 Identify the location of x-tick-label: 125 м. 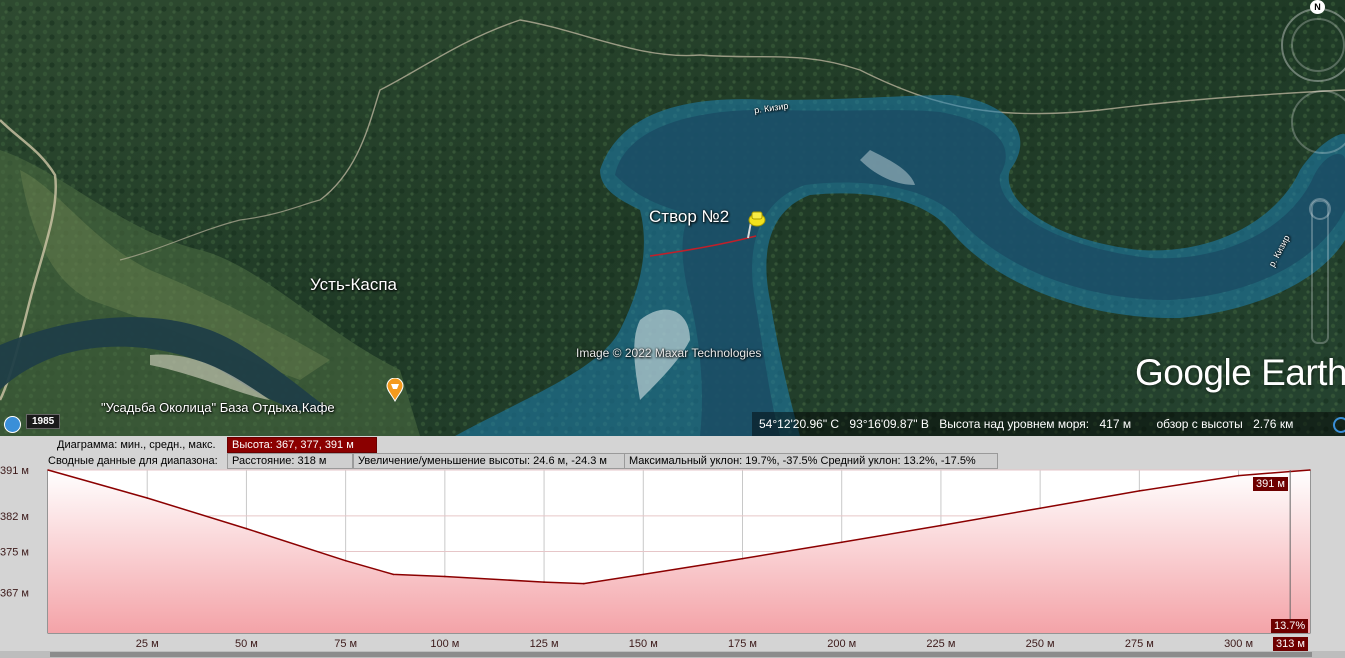
(544, 644).